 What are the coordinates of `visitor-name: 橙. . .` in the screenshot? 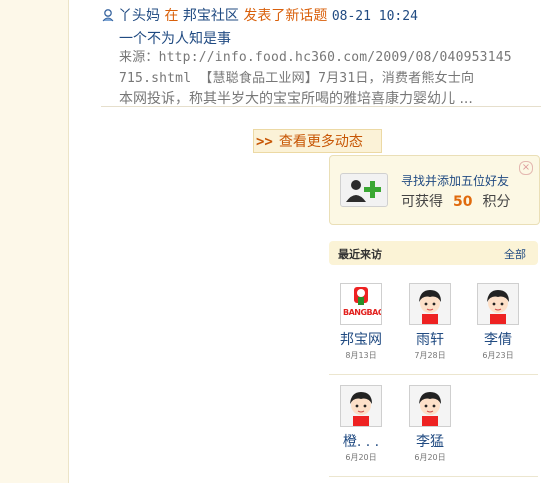 It's located at (361, 441).